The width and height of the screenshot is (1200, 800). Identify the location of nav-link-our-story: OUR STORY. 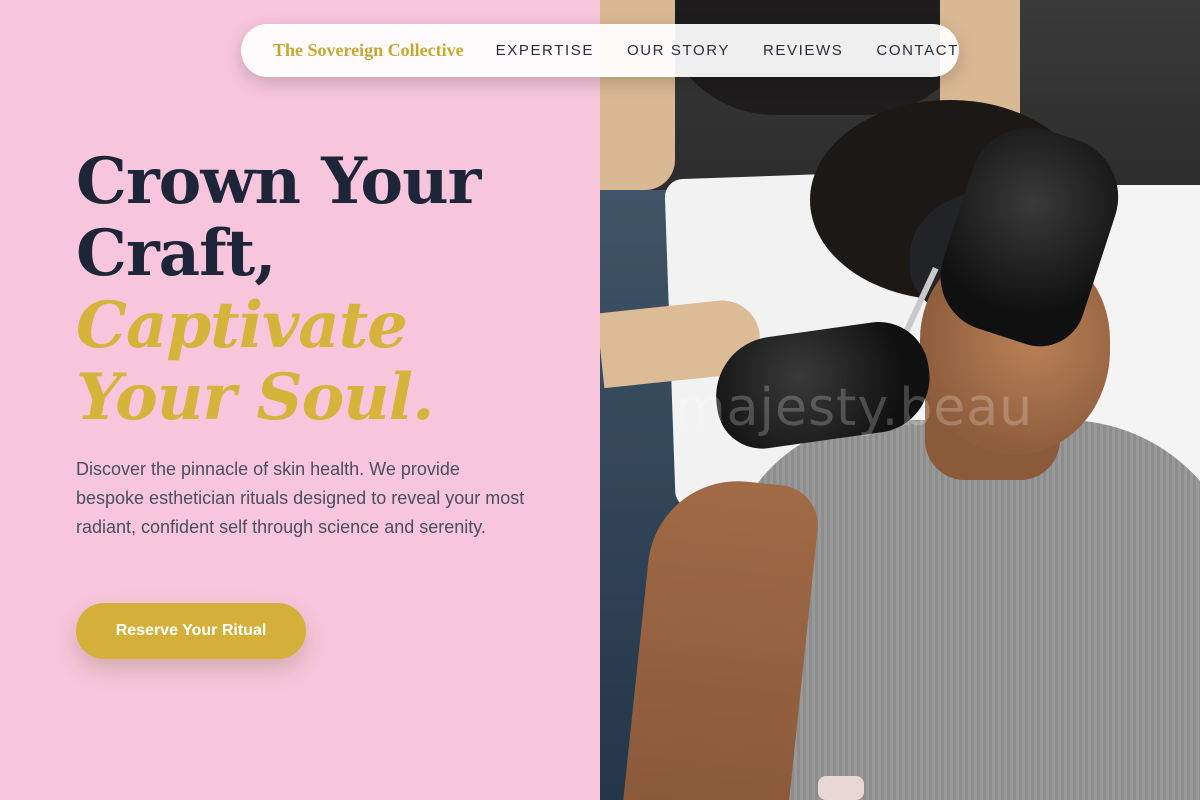
(678, 50).